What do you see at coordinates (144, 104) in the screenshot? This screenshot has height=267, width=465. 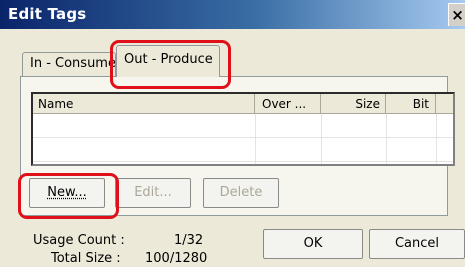 I see `column-header-name: Name` at bounding box center [144, 104].